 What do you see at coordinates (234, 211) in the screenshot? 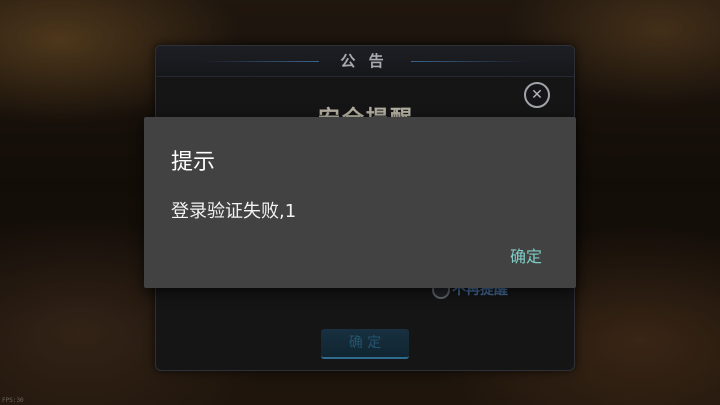
I see `dialog-message: 登录验证失败,1` at bounding box center [234, 211].